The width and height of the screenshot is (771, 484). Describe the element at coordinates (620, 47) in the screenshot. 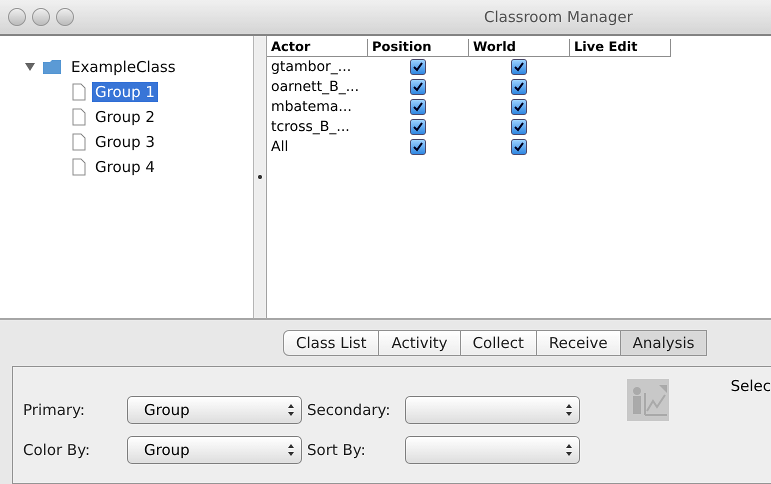

I see `column-header: Live Edit` at that location.